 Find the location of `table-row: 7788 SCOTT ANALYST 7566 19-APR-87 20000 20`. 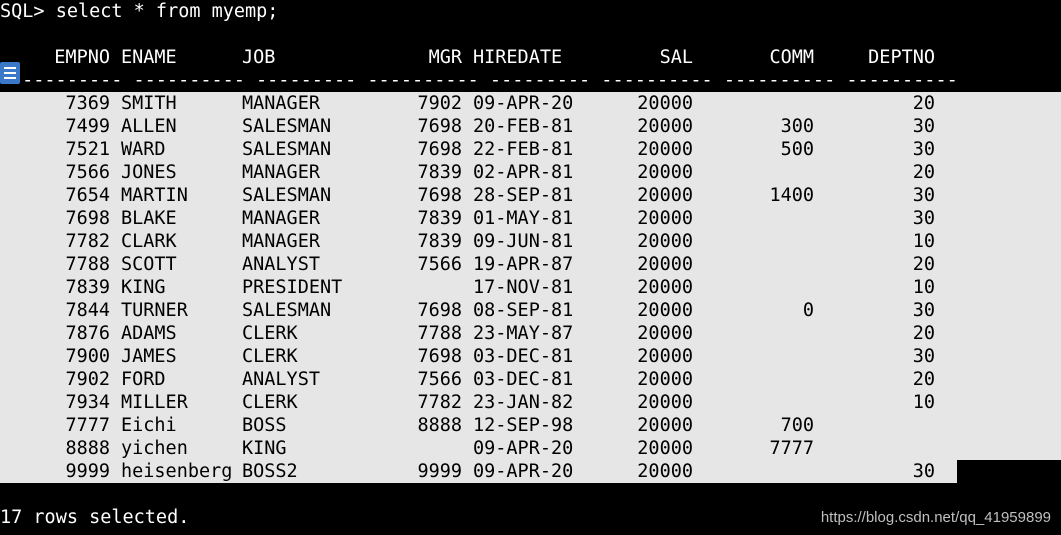

table-row: 7788 SCOTT ANALYST 7566 19-APR-87 20000 20 is located at coordinates (530, 264).